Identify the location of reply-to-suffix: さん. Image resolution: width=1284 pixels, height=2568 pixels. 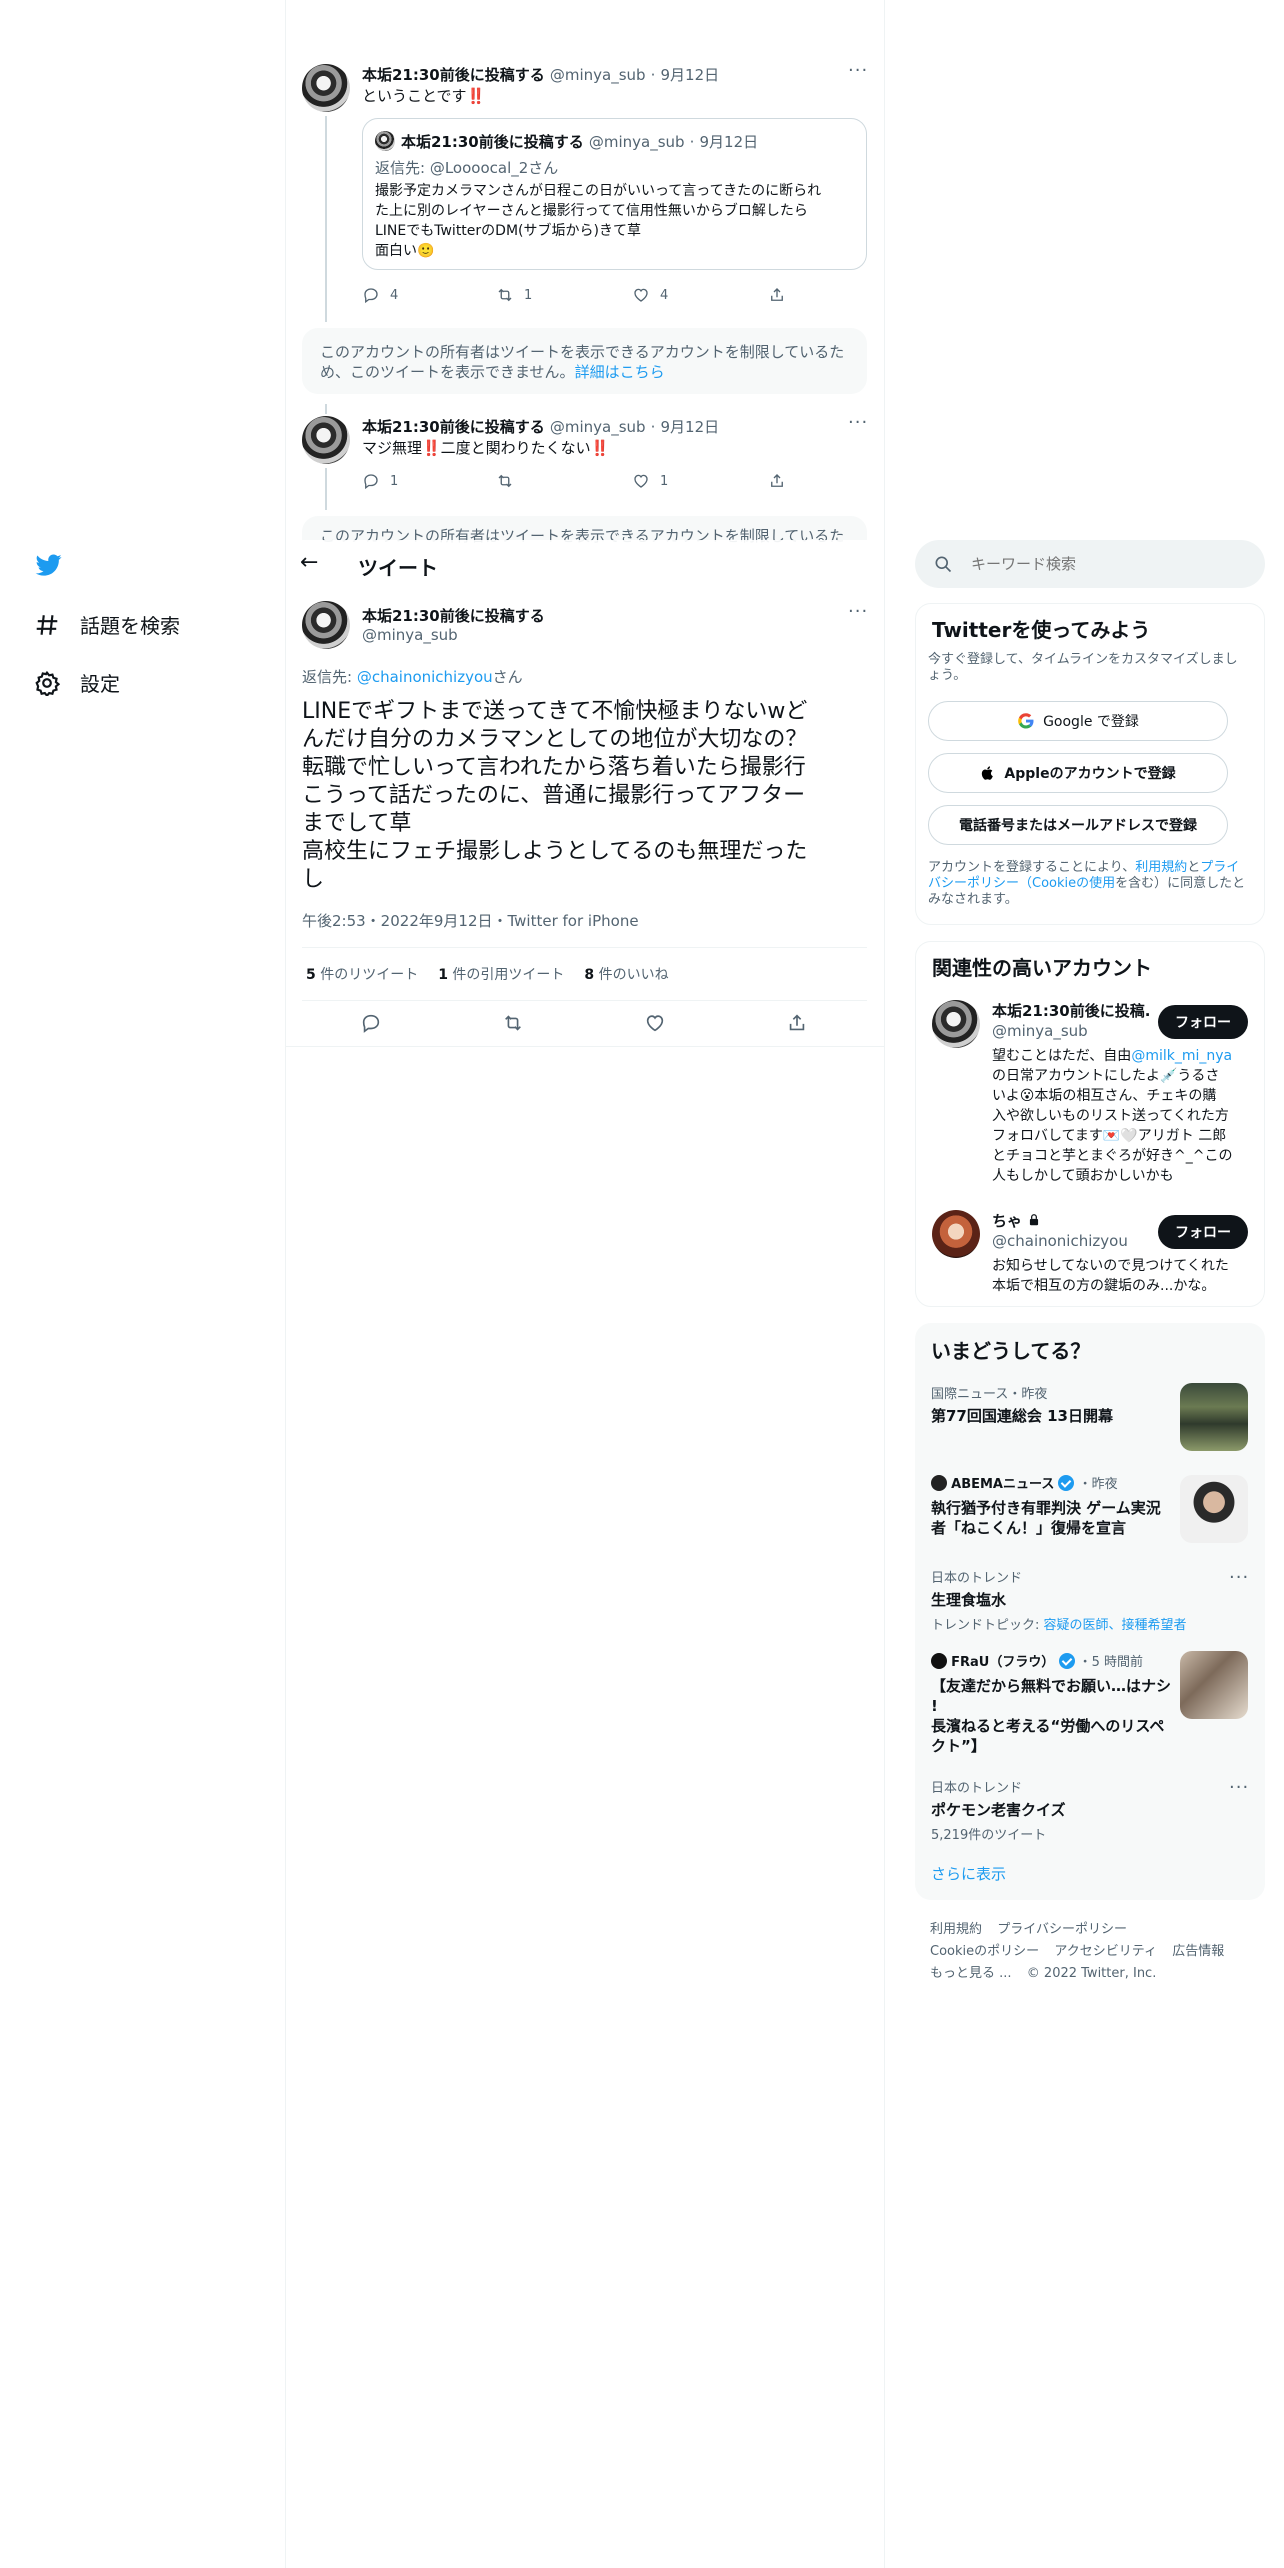
(507, 677).